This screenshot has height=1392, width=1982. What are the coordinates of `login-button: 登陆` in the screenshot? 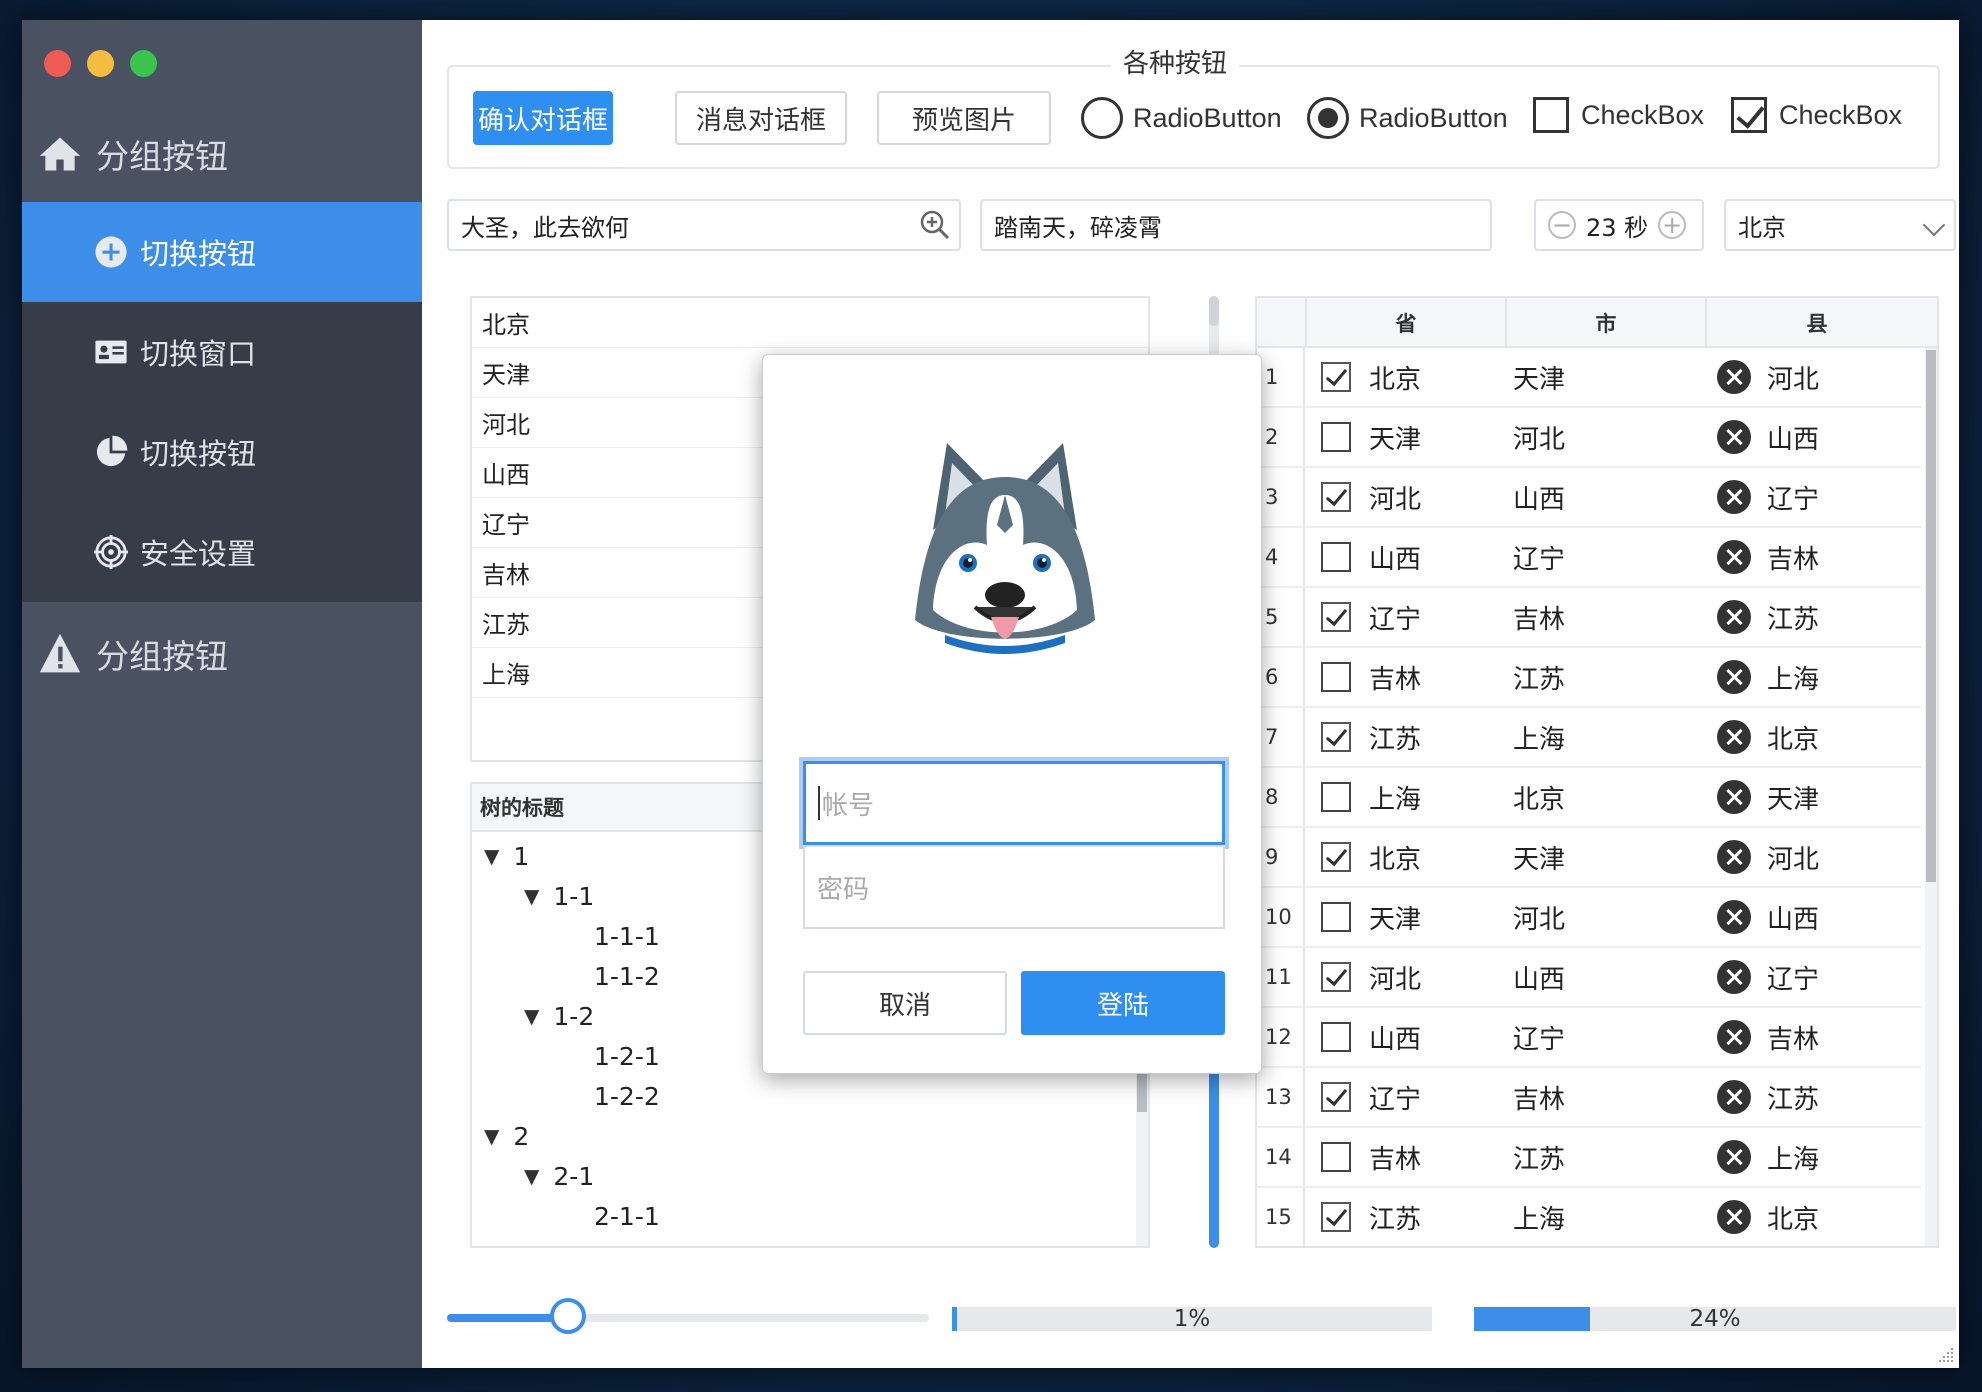 It's located at (1123, 1003).